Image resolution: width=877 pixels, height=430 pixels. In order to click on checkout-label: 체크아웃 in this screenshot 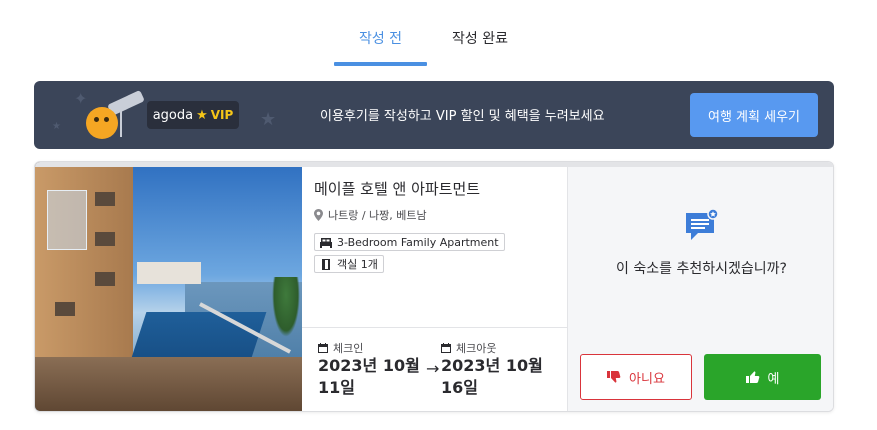, I will do `click(468, 348)`.